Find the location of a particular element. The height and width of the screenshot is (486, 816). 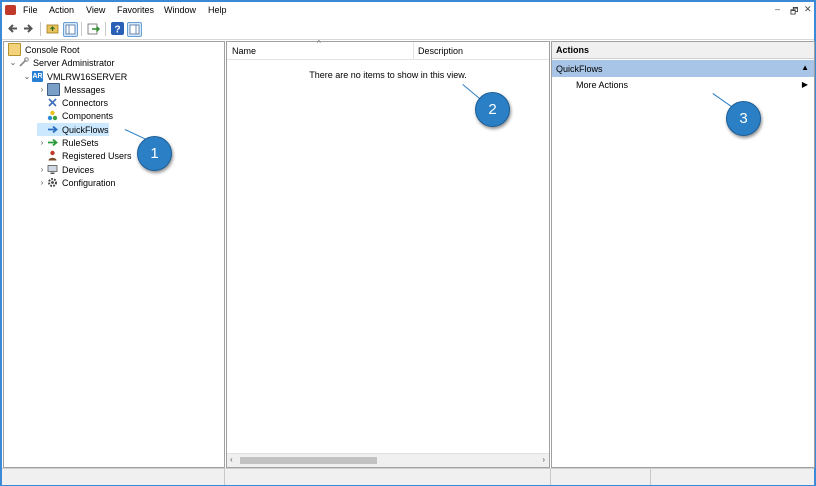

collapse-up-icon: ▲ is located at coordinates (805, 67).